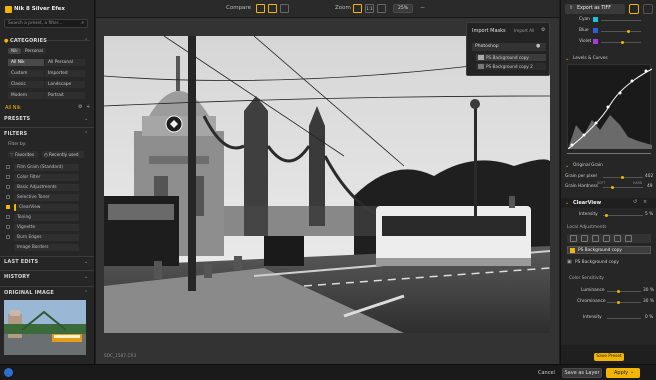 The width and height of the screenshot is (656, 380). What do you see at coordinates (628, 31) in the screenshot?
I see `blue-slider-knob` at bounding box center [628, 31].